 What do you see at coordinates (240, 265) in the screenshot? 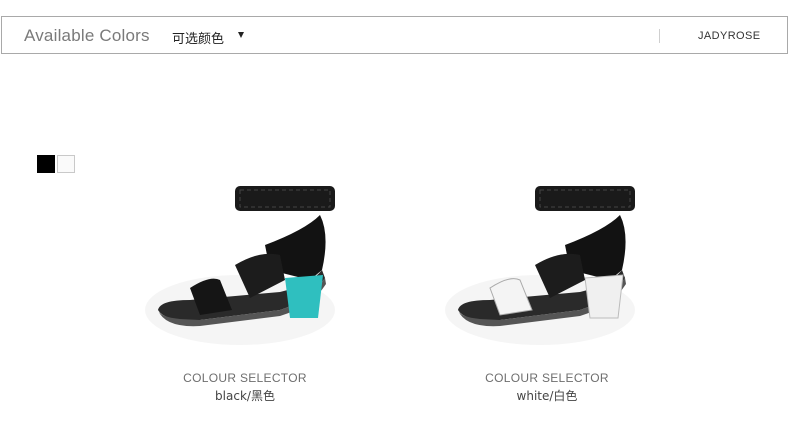
I see `sandal-black-icon` at bounding box center [240, 265].